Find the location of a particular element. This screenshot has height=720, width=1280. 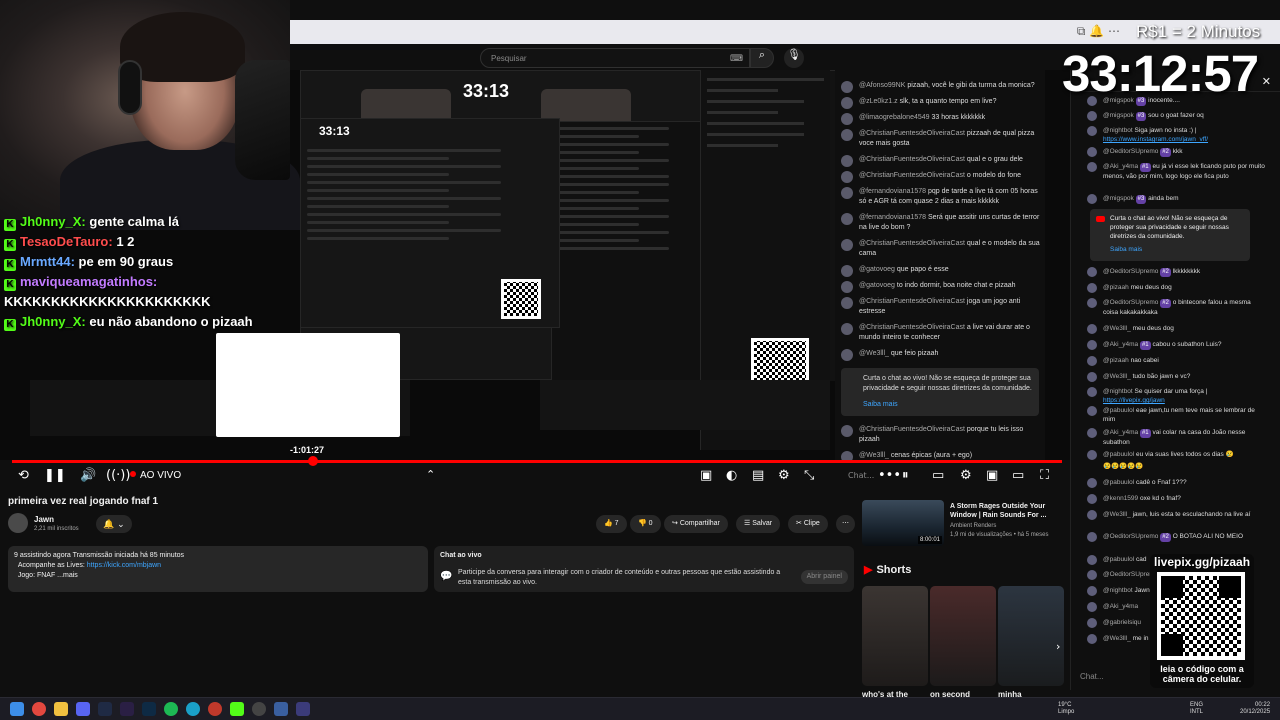

app-icon is located at coordinates (281, 709).